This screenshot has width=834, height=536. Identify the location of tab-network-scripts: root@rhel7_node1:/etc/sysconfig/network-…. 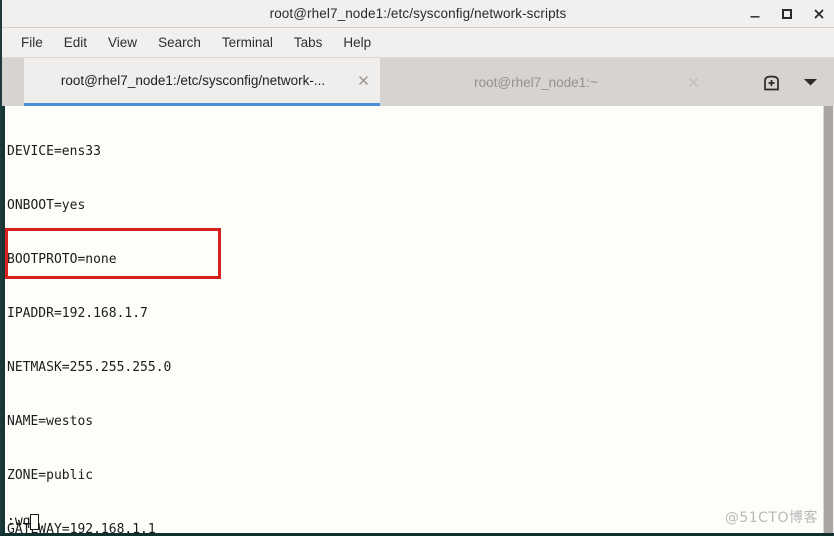
(202, 82).